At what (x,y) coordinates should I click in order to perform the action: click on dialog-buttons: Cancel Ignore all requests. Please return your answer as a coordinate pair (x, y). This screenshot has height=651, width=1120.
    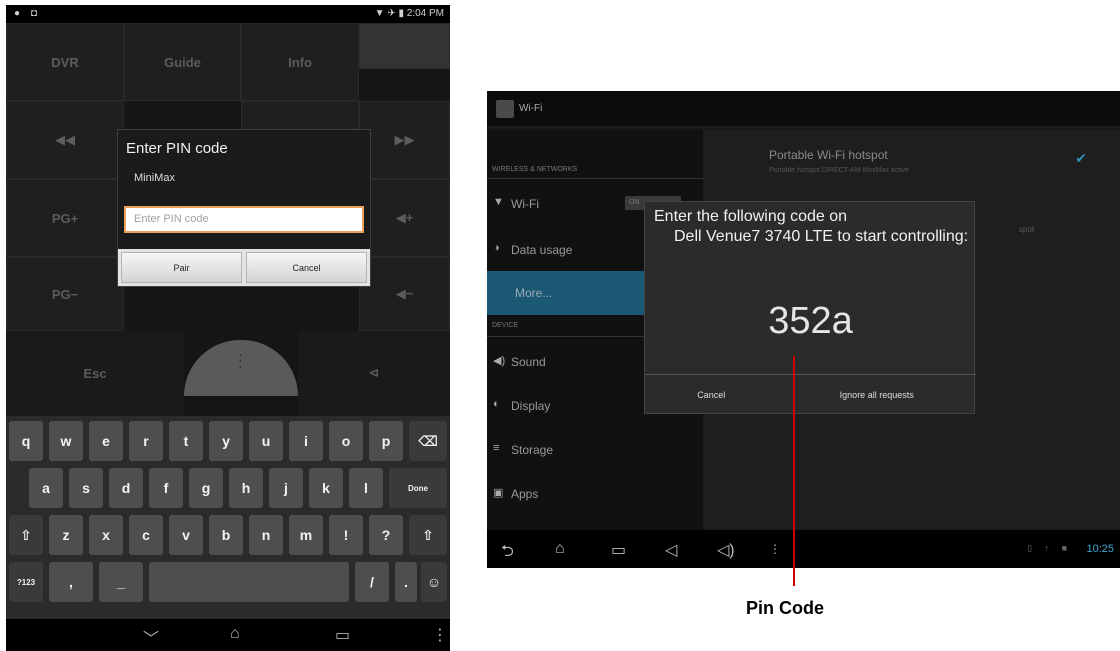
    Looking at the image, I should click on (810, 395).